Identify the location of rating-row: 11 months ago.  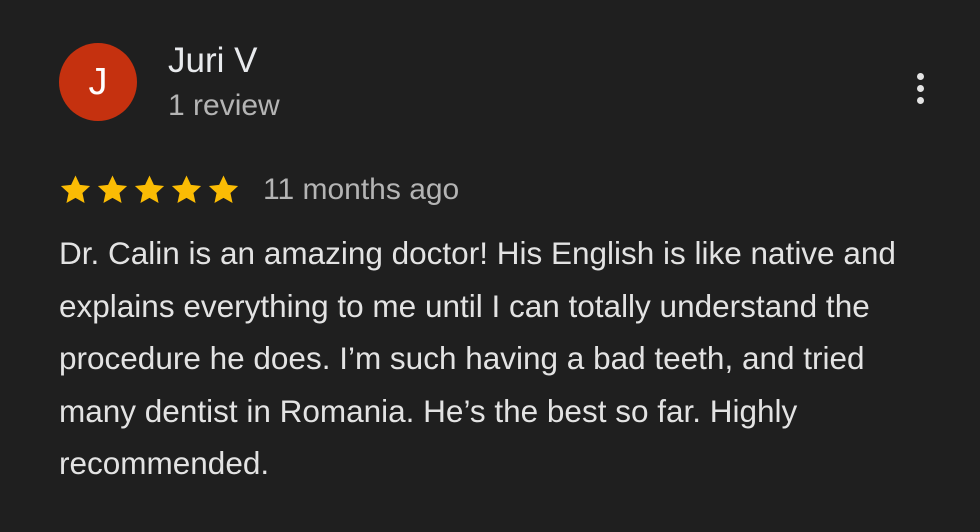
(258, 190).